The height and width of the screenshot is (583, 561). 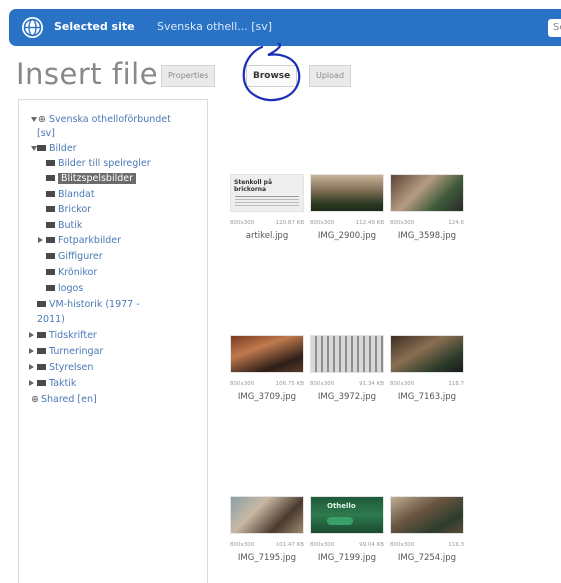 I want to click on file-name: IMG_3709.jpg, so click(x=267, y=397).